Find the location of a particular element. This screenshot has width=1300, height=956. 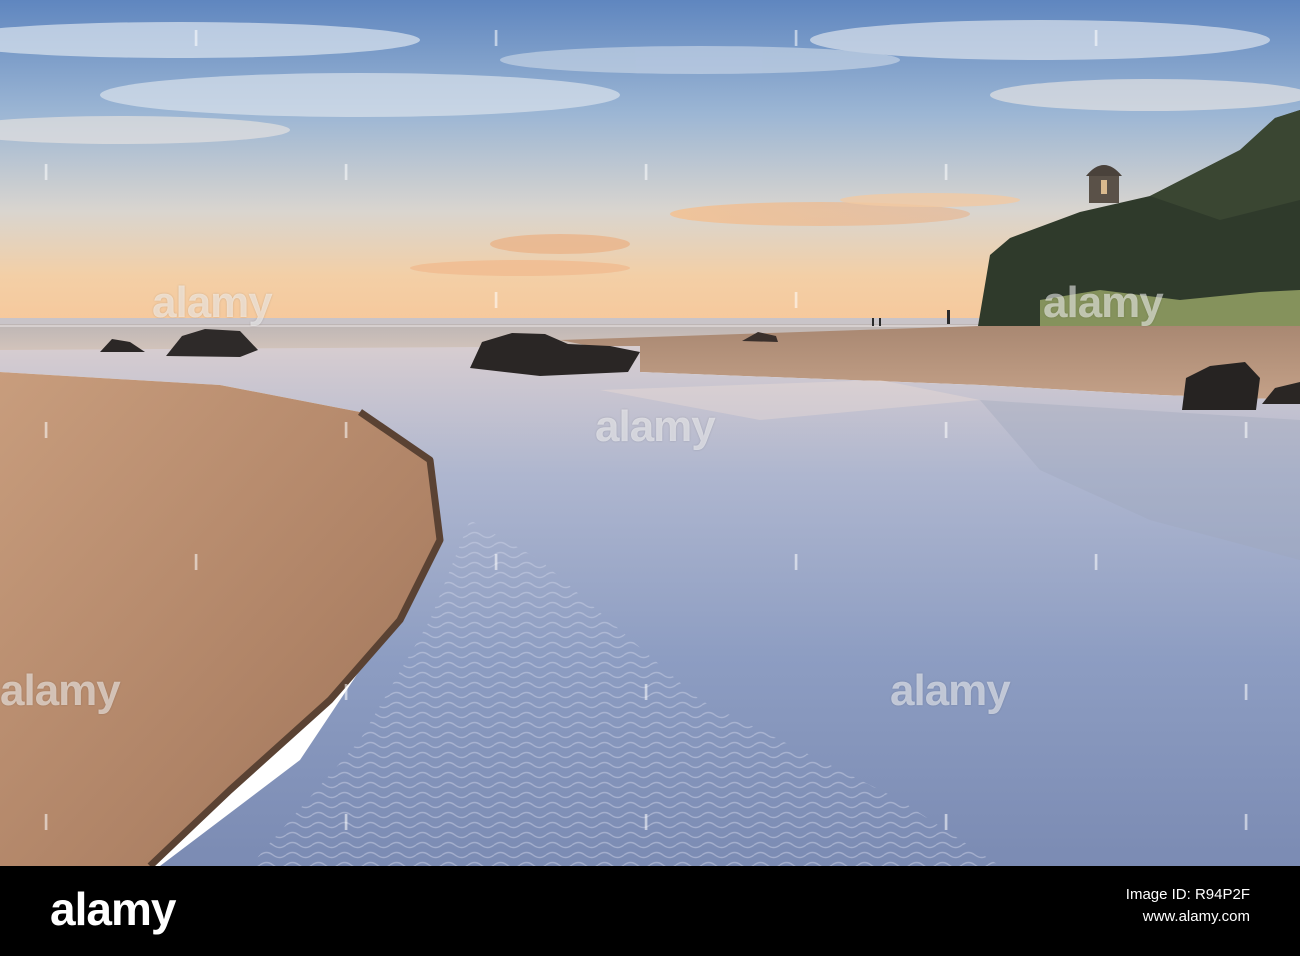

footer-meta: Image ID: R94P2F www.alamy.com is located at coordinates (1188, 906).